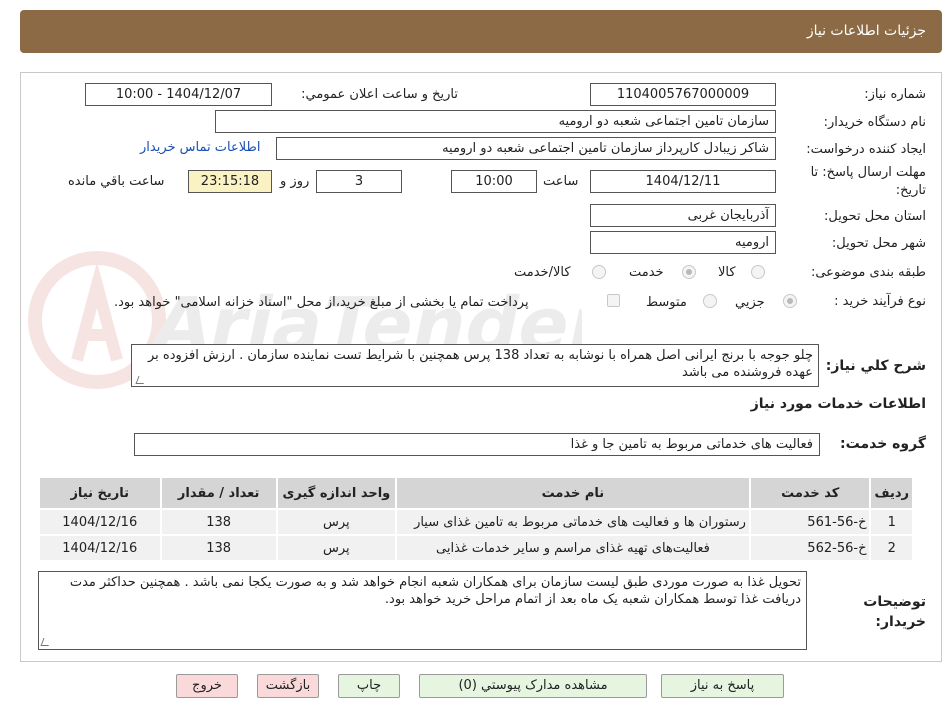 This screenshot has height=719, width=944. What do you see at coordinates (868, 181) in the screenshot?
I see `deadline-label: مهلت ارسال پاسخ: تا تاریخ:` at bounding box center [868, 181].